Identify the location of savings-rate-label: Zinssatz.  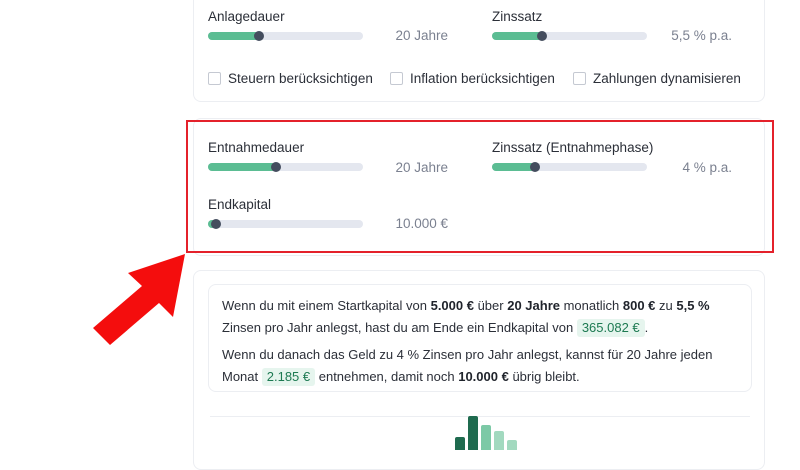
(517, 16).